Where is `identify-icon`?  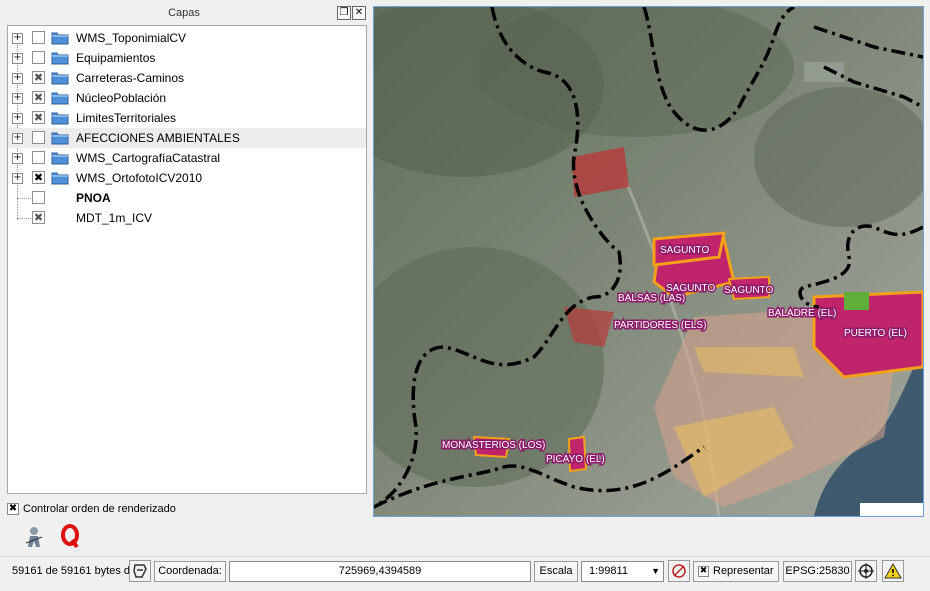
identify-icon is located at coordinates (34, 537).